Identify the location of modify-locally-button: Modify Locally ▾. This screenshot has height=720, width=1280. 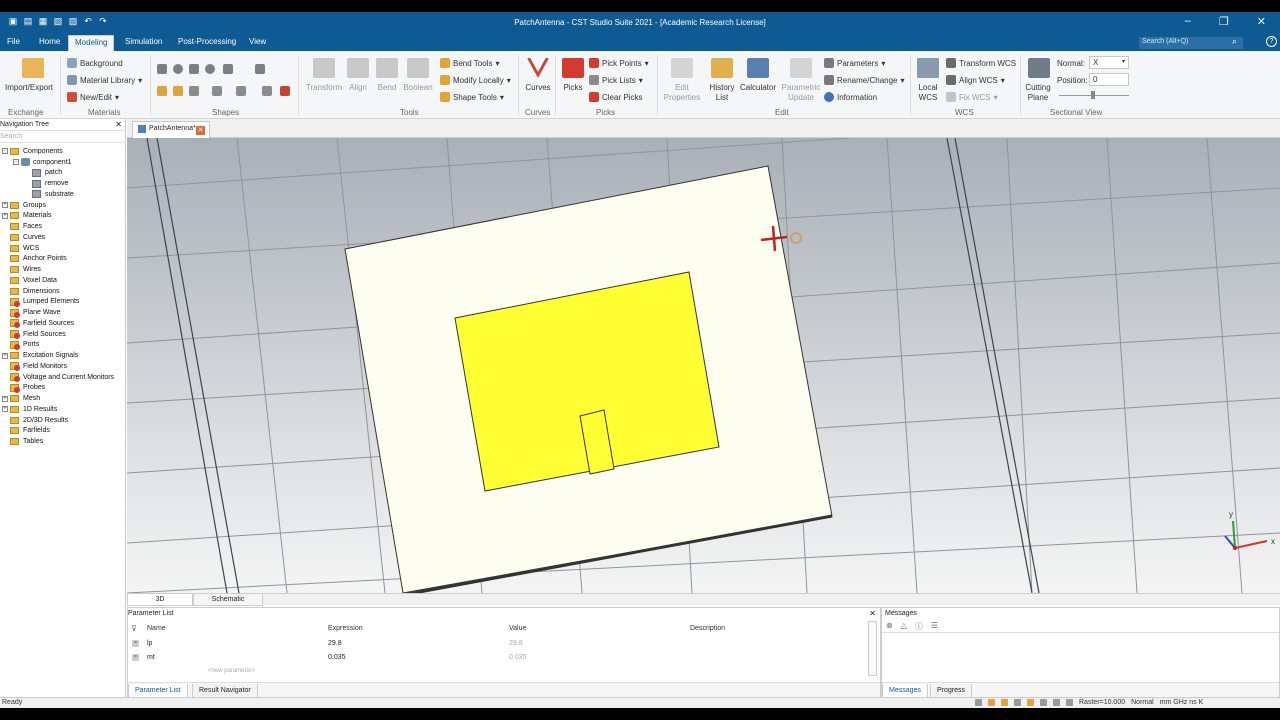
(475, 80).